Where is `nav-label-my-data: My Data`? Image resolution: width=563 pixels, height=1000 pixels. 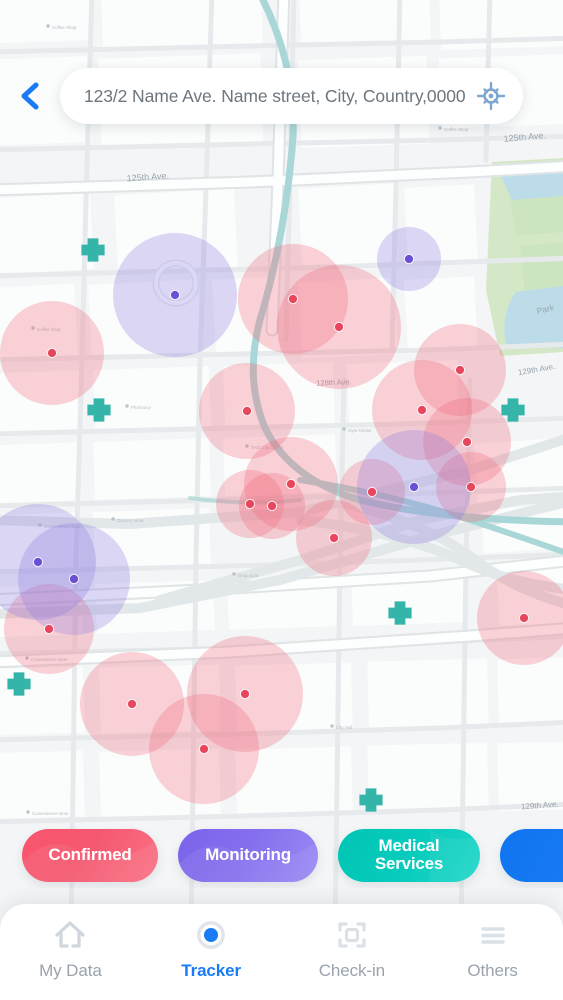 nav-label-my-data: My Data is located at coordinates (70, 970).